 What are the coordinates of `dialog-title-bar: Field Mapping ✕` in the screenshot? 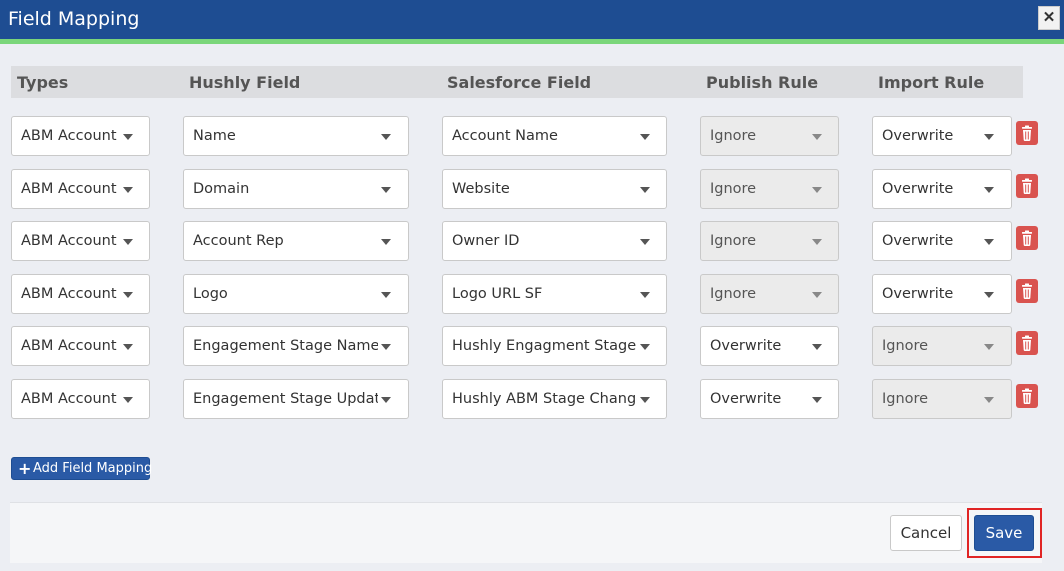 It's located at (532, 19).